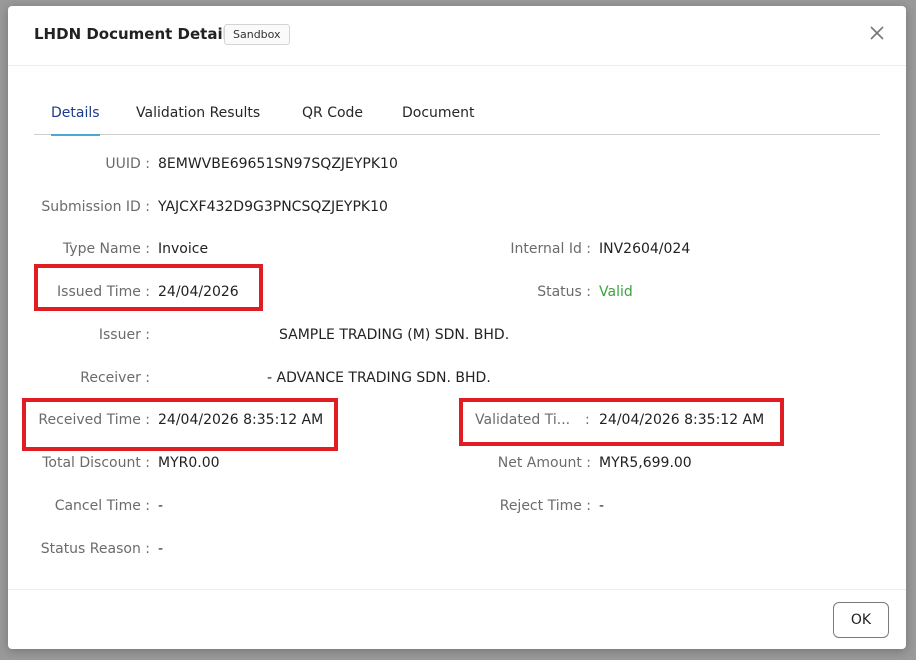 The image size is (916, 660). Describe the element at coordinates (96, 463) in the screenshot. I see `total-discount-label: Total Discount :` at that location.